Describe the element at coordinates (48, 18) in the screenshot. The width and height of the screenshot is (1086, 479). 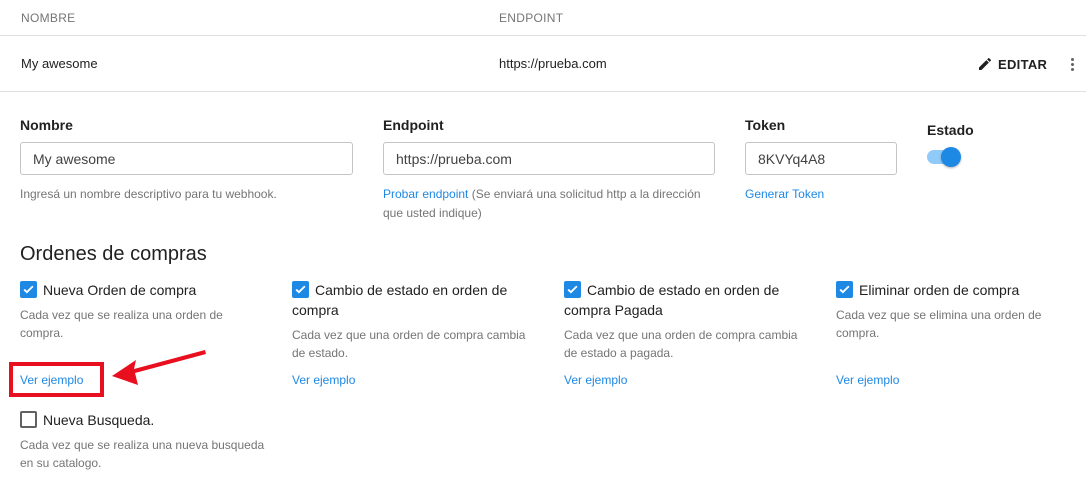
I see `column-header-nombre: NOMBRE` at that location.